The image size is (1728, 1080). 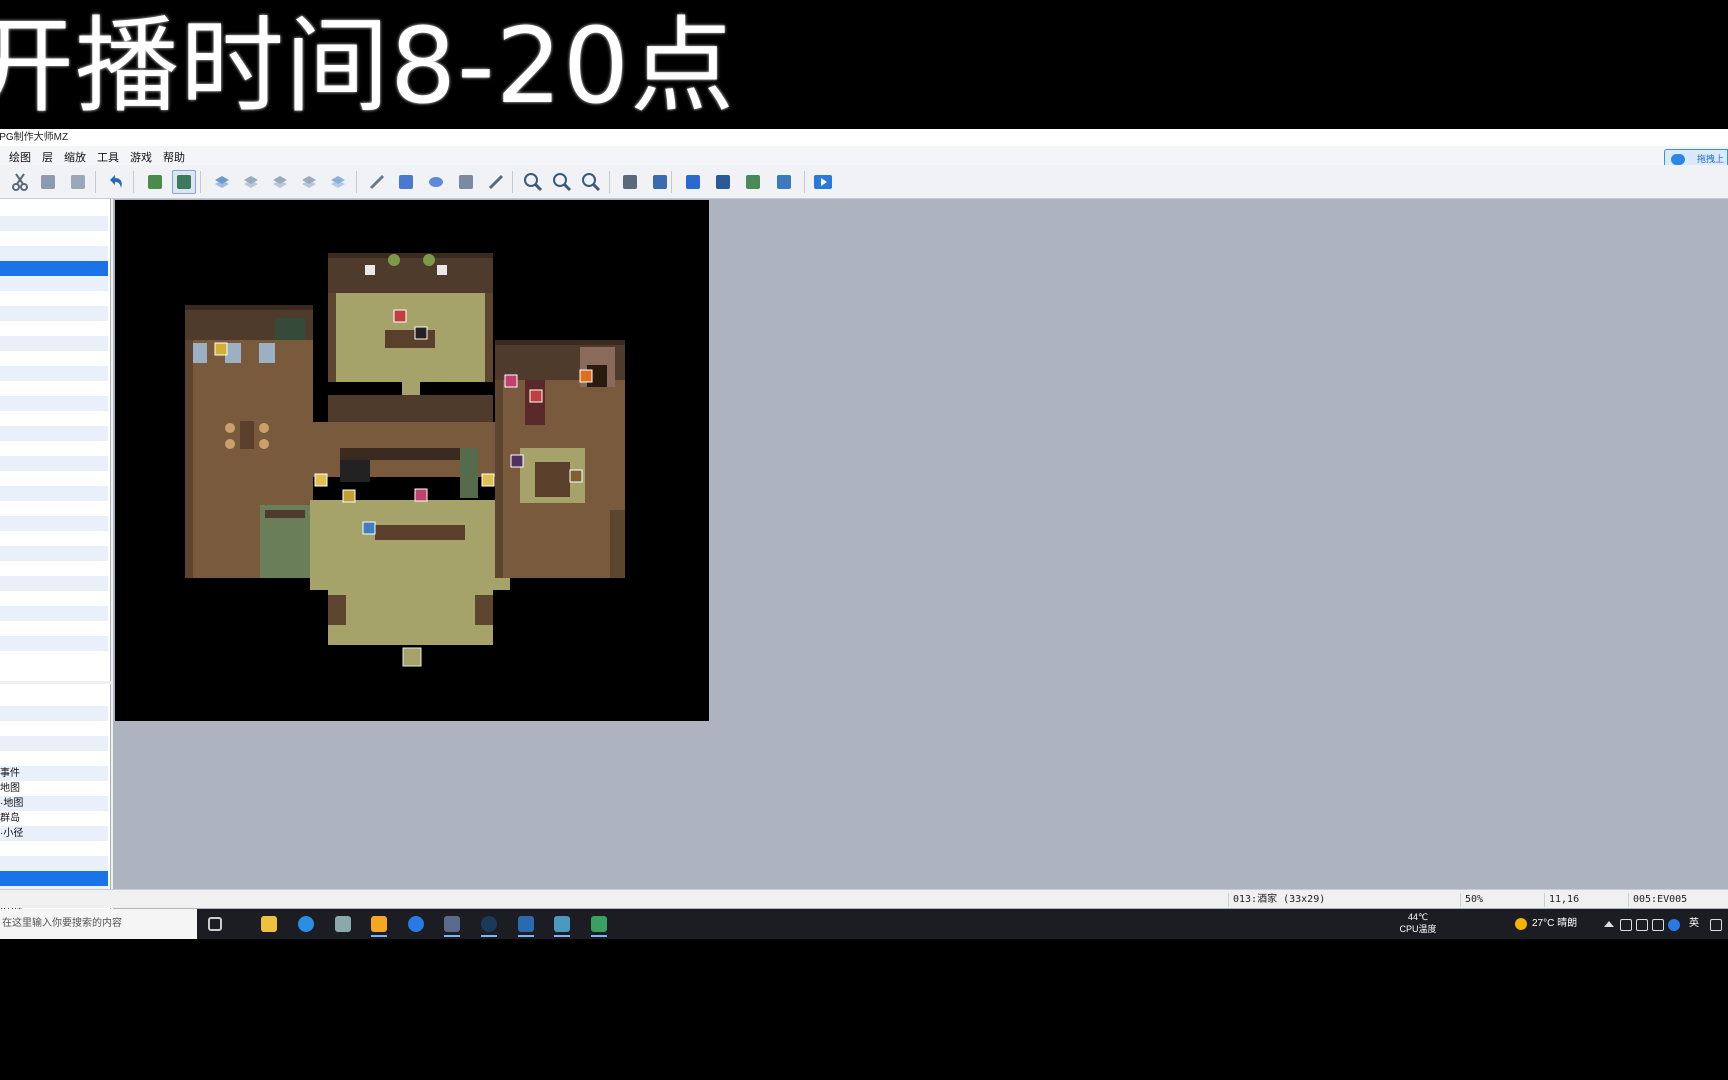 I want to click on map-tree: 事件地图·地图群岛·小径·小径地, so click(x=55, y=796).